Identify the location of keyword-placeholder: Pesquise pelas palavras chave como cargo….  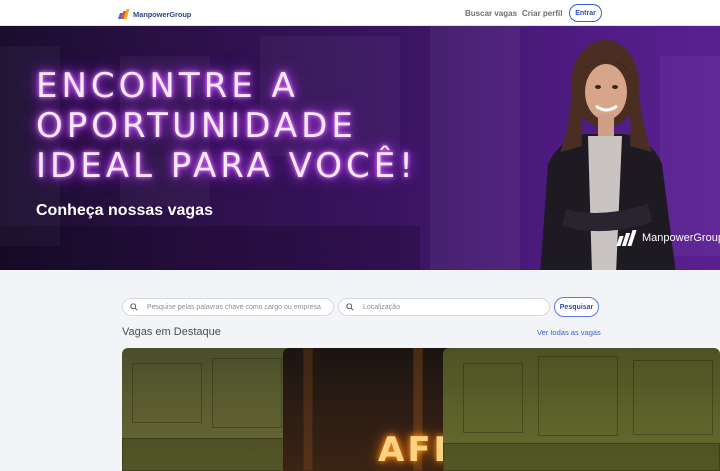
(234, 307).